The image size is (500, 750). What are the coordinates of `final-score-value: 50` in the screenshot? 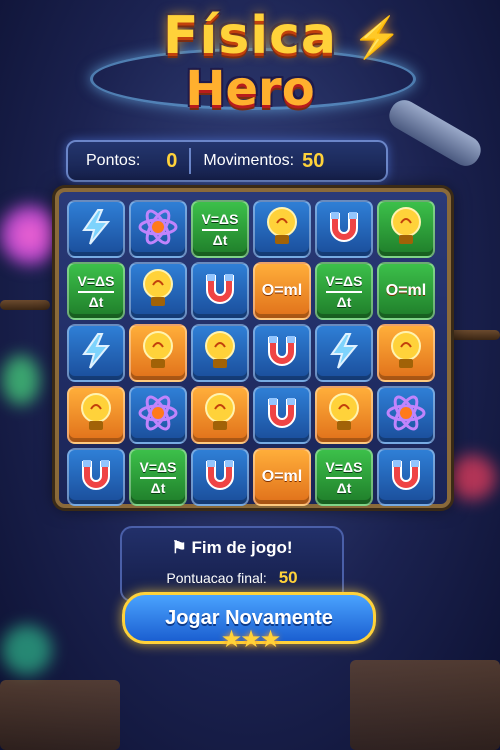 It's located at (288, 577).